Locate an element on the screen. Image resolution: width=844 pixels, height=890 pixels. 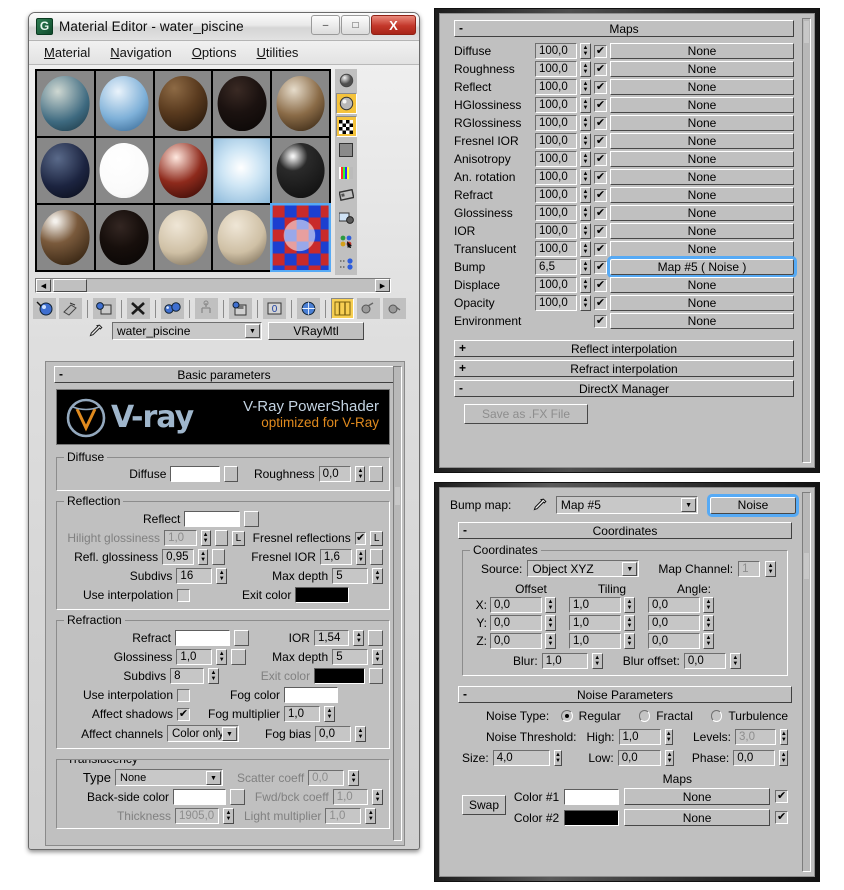
background-checker-icon is located at coordinates (346, 126).